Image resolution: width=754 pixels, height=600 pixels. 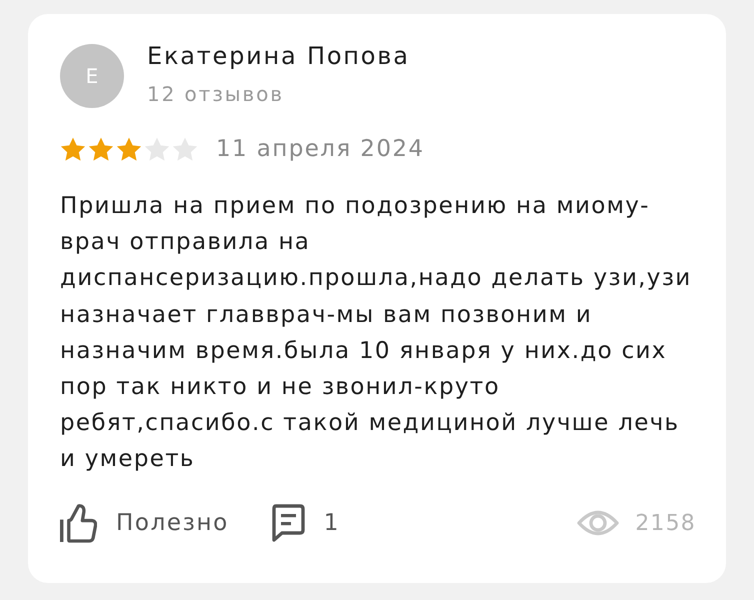 I want to click on reviews-count: 12 отзывов, so click(x=216, y=94).